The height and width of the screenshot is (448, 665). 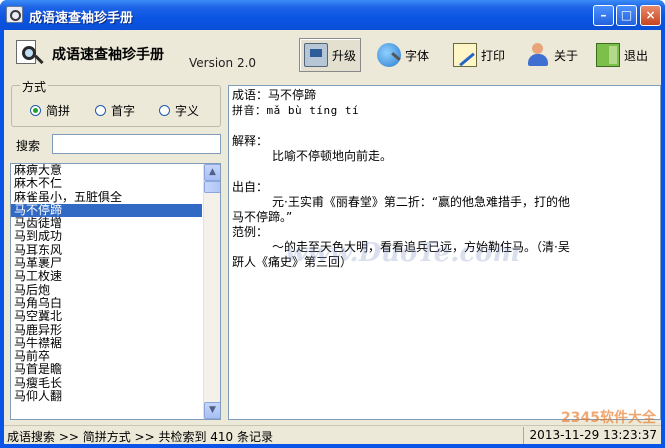 I want to click on user-icon, so click(x=538, y=55).